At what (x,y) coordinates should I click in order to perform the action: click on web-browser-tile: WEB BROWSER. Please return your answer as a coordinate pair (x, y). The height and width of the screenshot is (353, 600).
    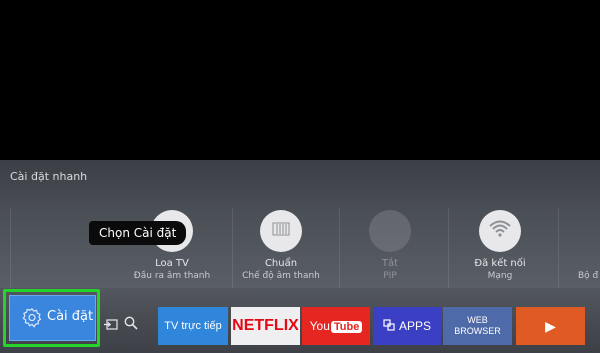
    Looking at the image, I should click on (477, 326).